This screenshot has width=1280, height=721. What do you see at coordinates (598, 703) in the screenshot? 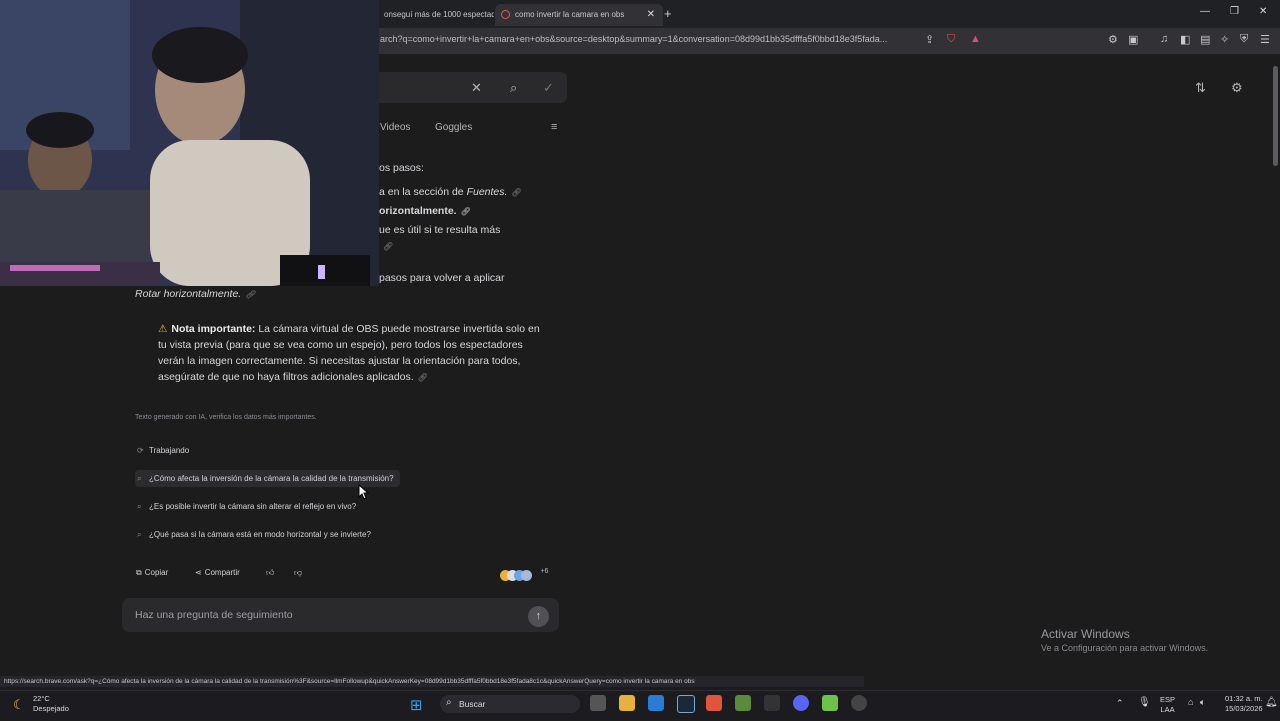
I see `task-view-icon` at bounding box center [598, 703].